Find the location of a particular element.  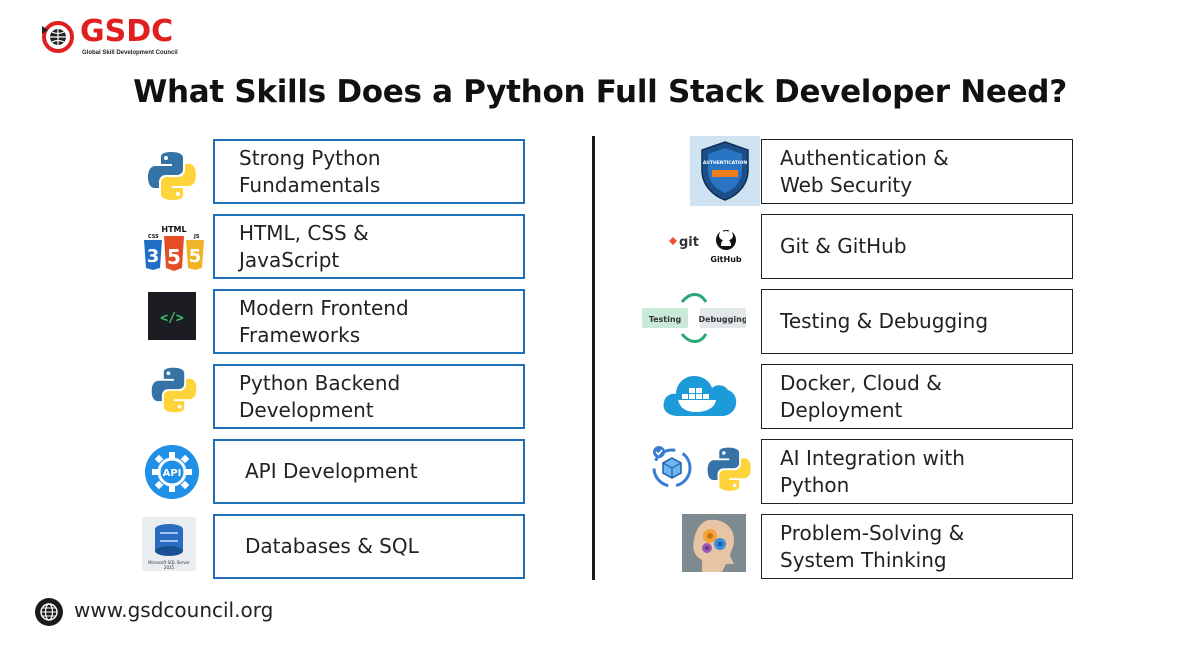

brand-name: GSDC is located at coordinates (127, 31).